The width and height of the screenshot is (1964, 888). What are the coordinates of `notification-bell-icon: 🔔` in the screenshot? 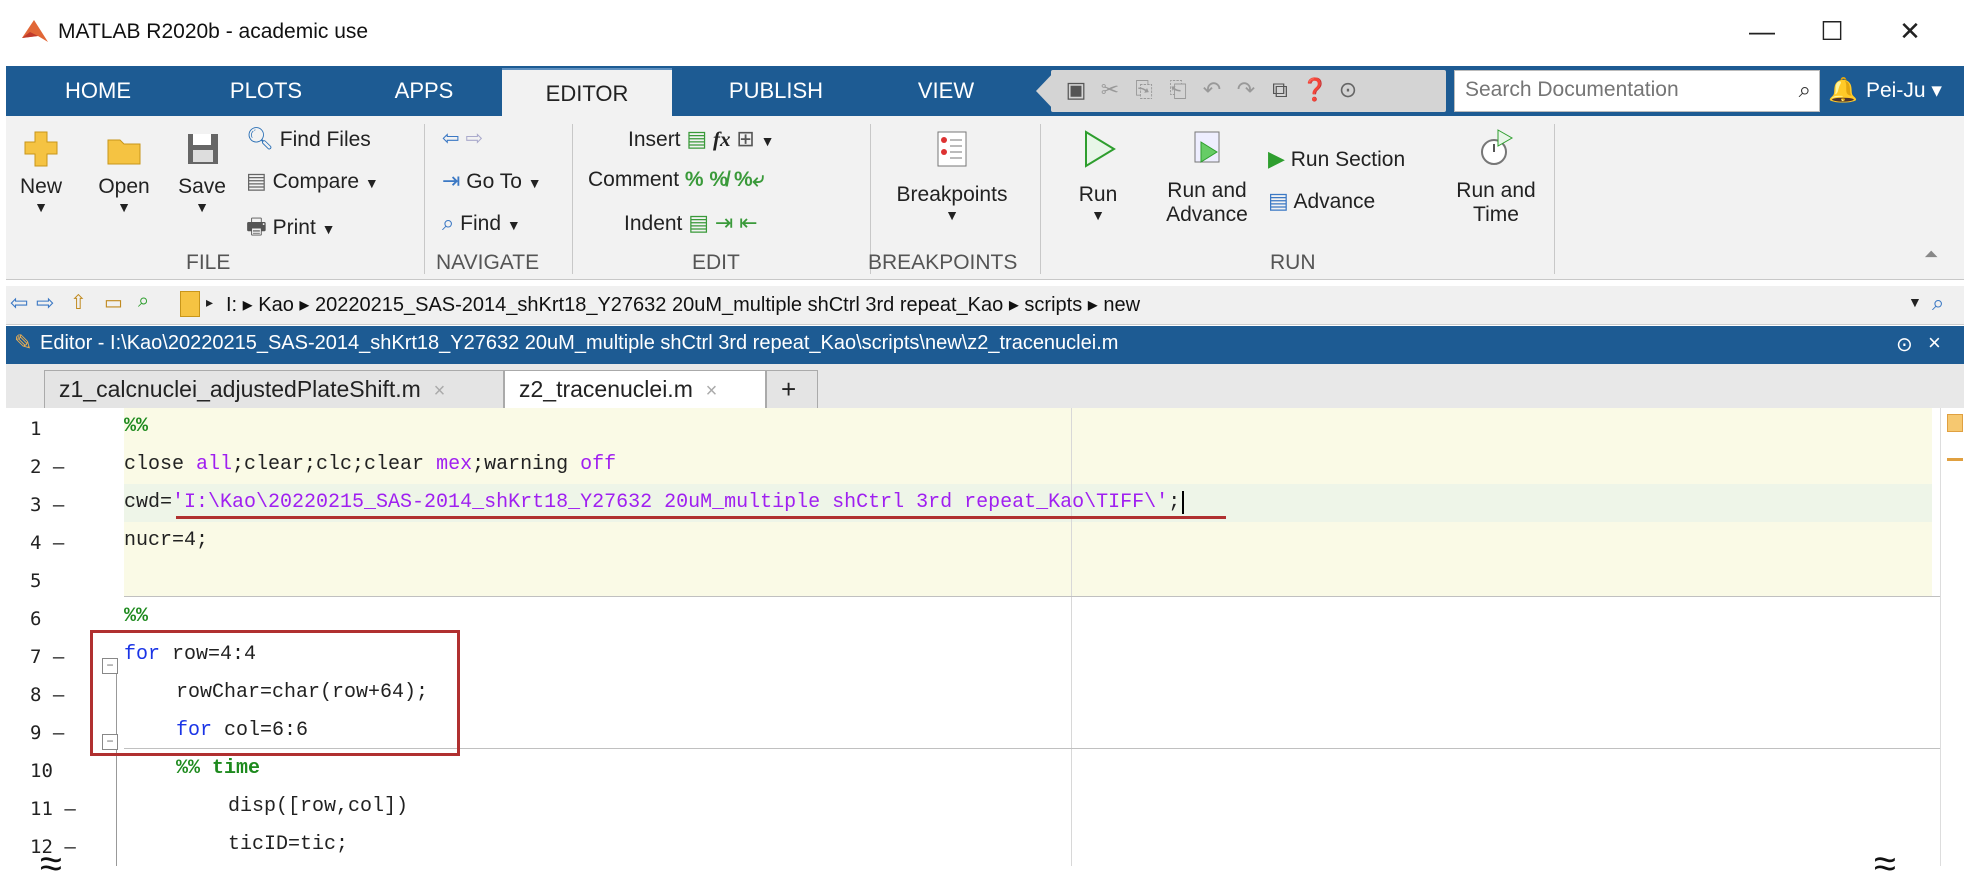 It's located at (1843, 90).